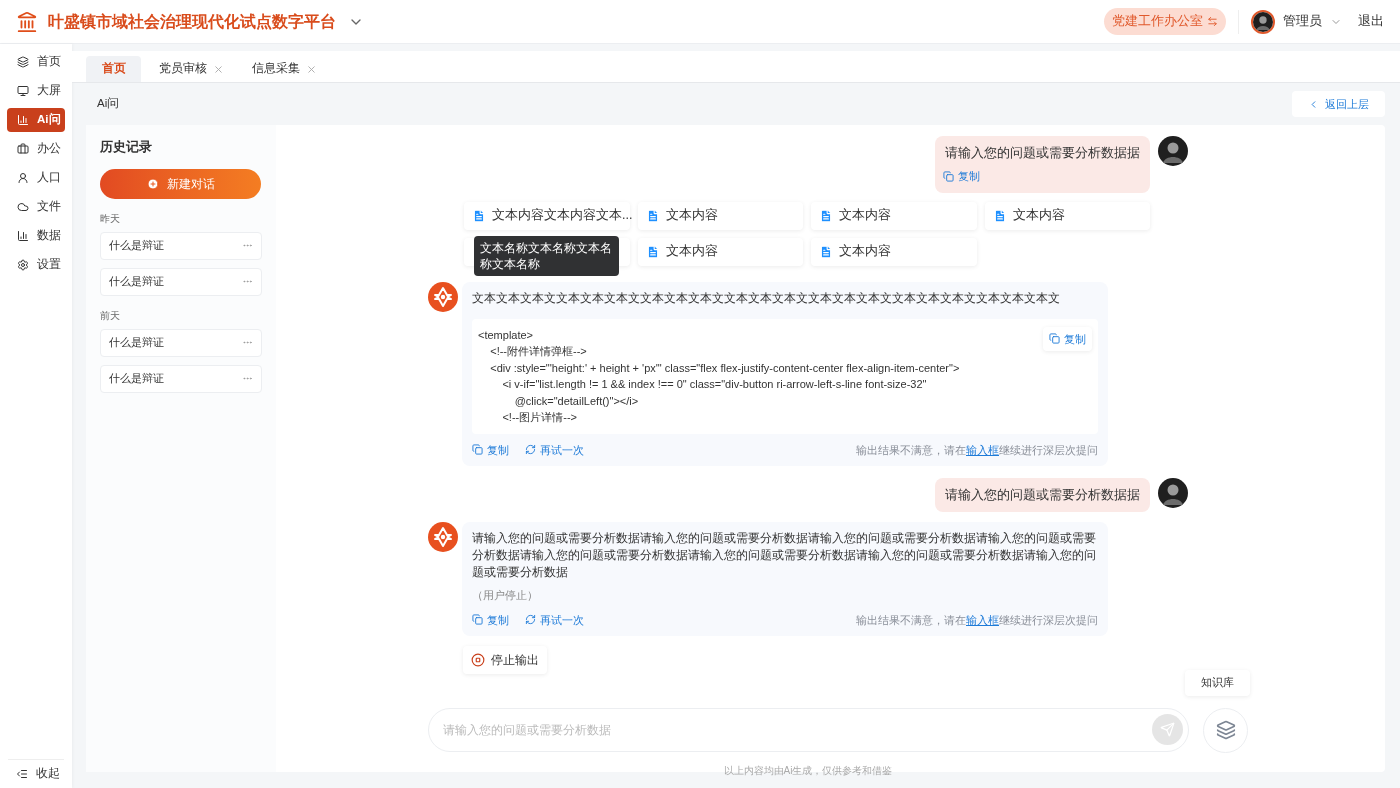  What do you see at coordinates (22, 774) in the screenshot?
I see `collapse-icon` at bounding box center [22, 774].